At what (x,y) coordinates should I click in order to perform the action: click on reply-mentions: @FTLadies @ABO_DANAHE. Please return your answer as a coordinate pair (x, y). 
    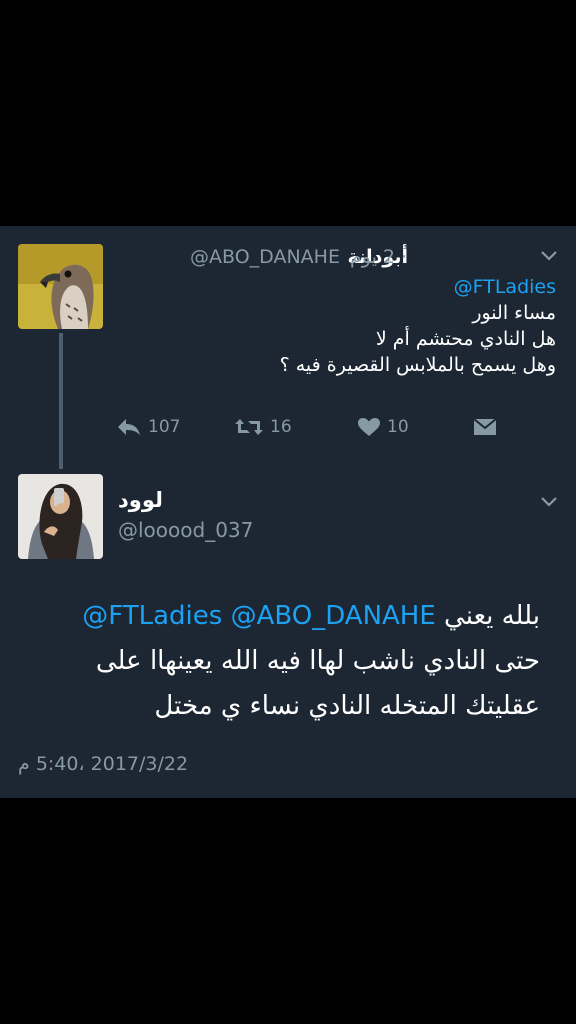
    Looking at the image, I should click on (259, 616).